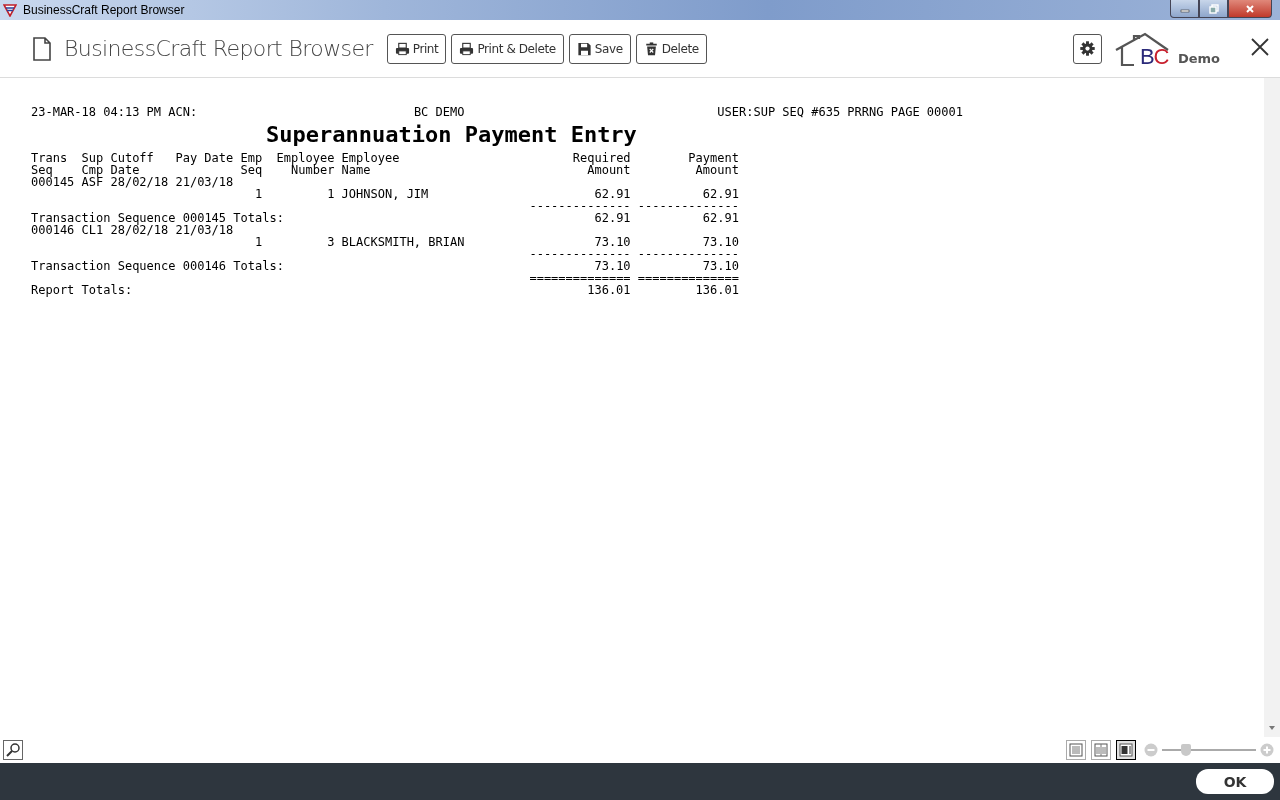  Describe the element at coordinates (132, 164) in the screenshot. I see `column-header: Cutoff Date` at that location.